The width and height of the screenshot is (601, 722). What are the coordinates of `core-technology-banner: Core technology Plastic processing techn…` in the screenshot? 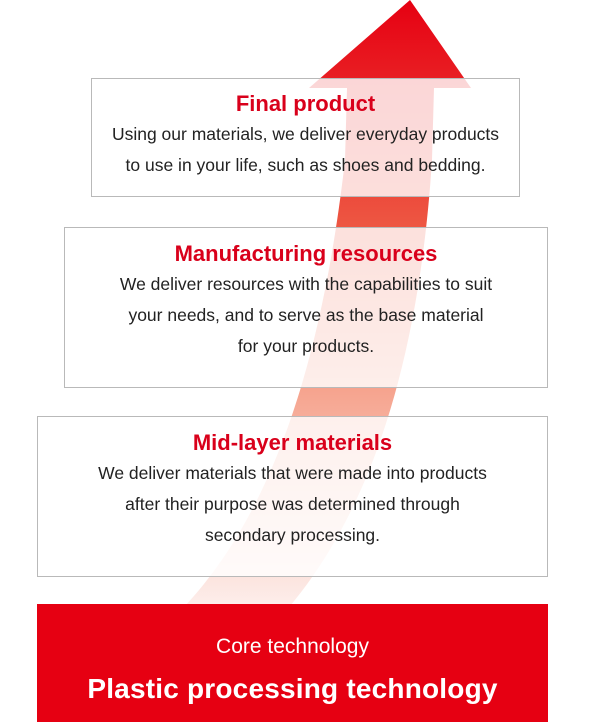 It's located at (292, 663).